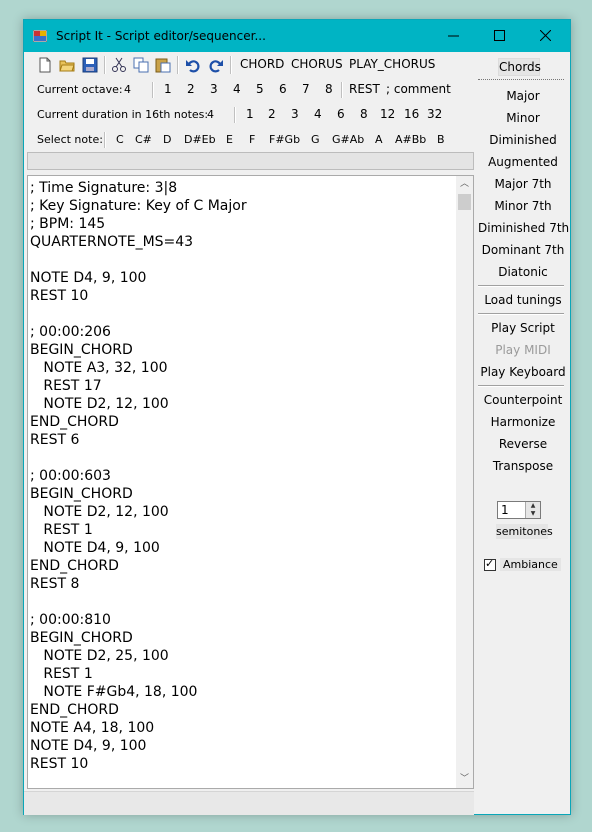 This screenshot has width=592, height=832. What do you see at coordinates (168, 89) in the screenshot?
I see `octave-option: 1` at bounding box center [168, 89].